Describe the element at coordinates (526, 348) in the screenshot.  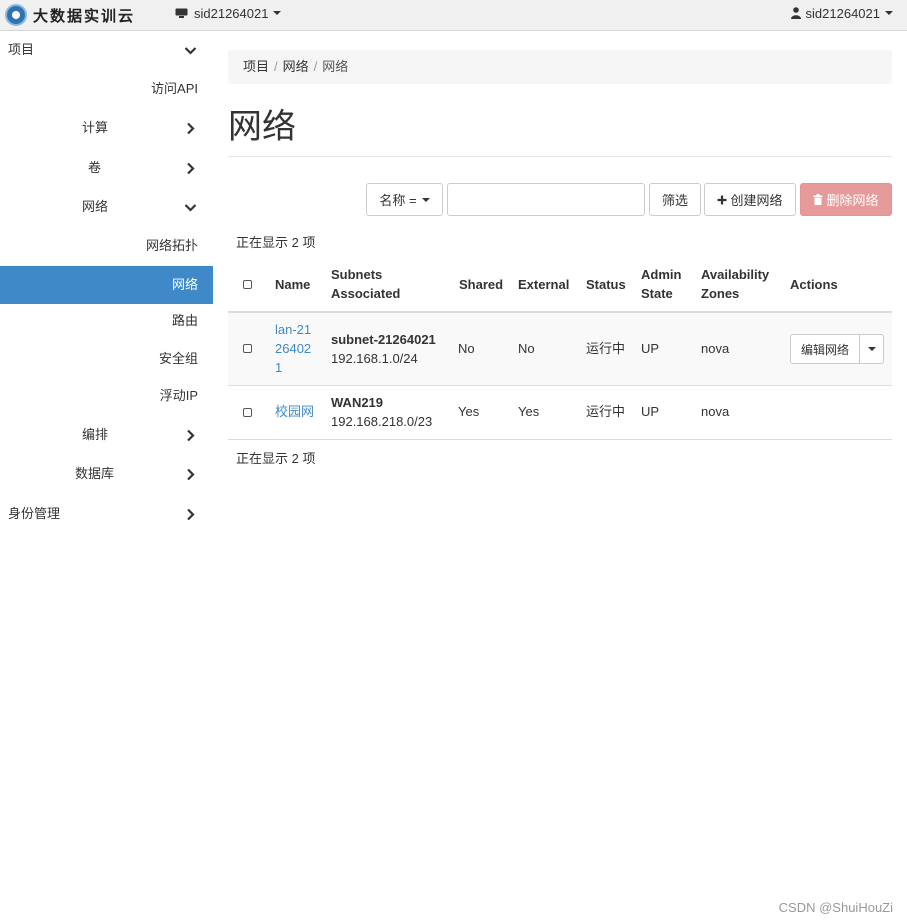
I see `external-value: No` at that location.